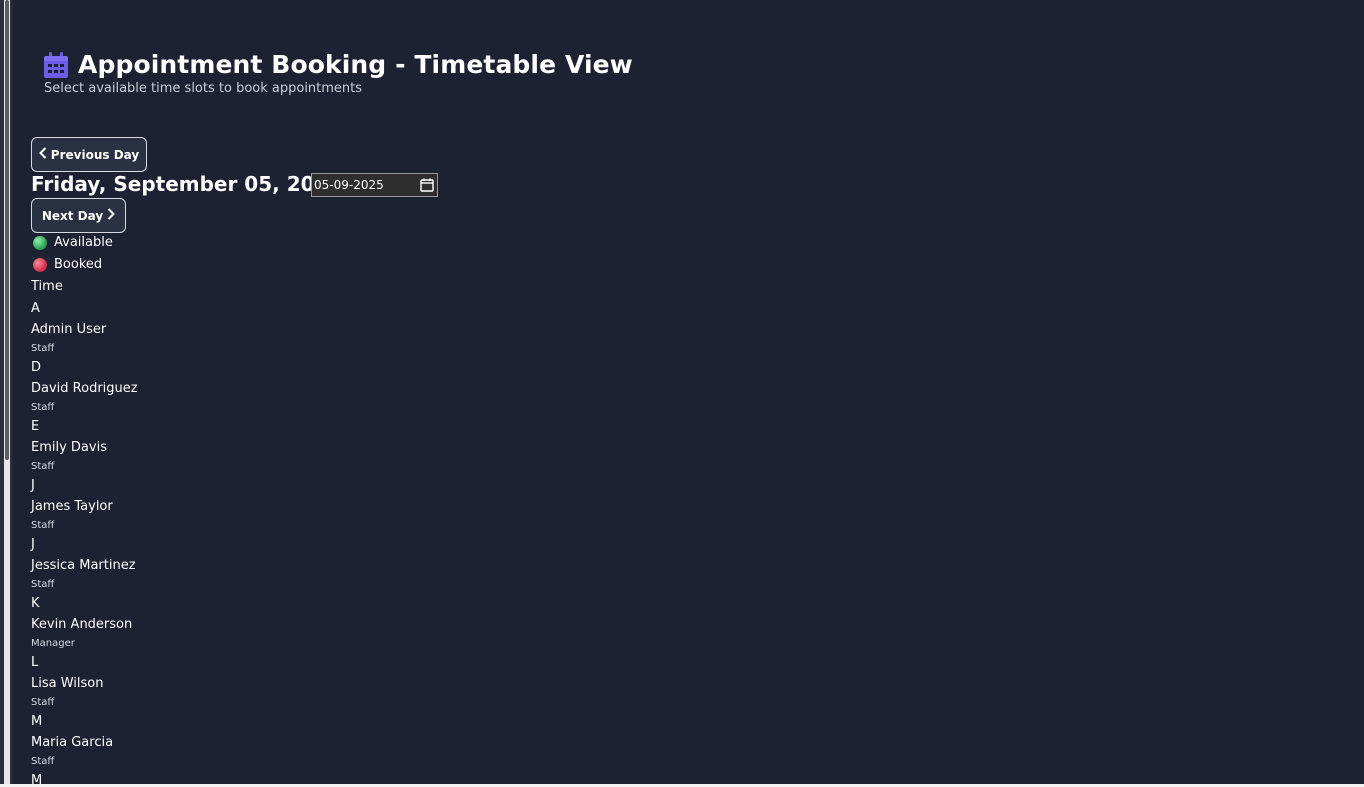 Image resolution: width=1364 pixels, height=787 pixels. What do you see at coordinates (40, 264) in the screenshot?
I see `booked-dot-icon` at bounding box center [40, 264].